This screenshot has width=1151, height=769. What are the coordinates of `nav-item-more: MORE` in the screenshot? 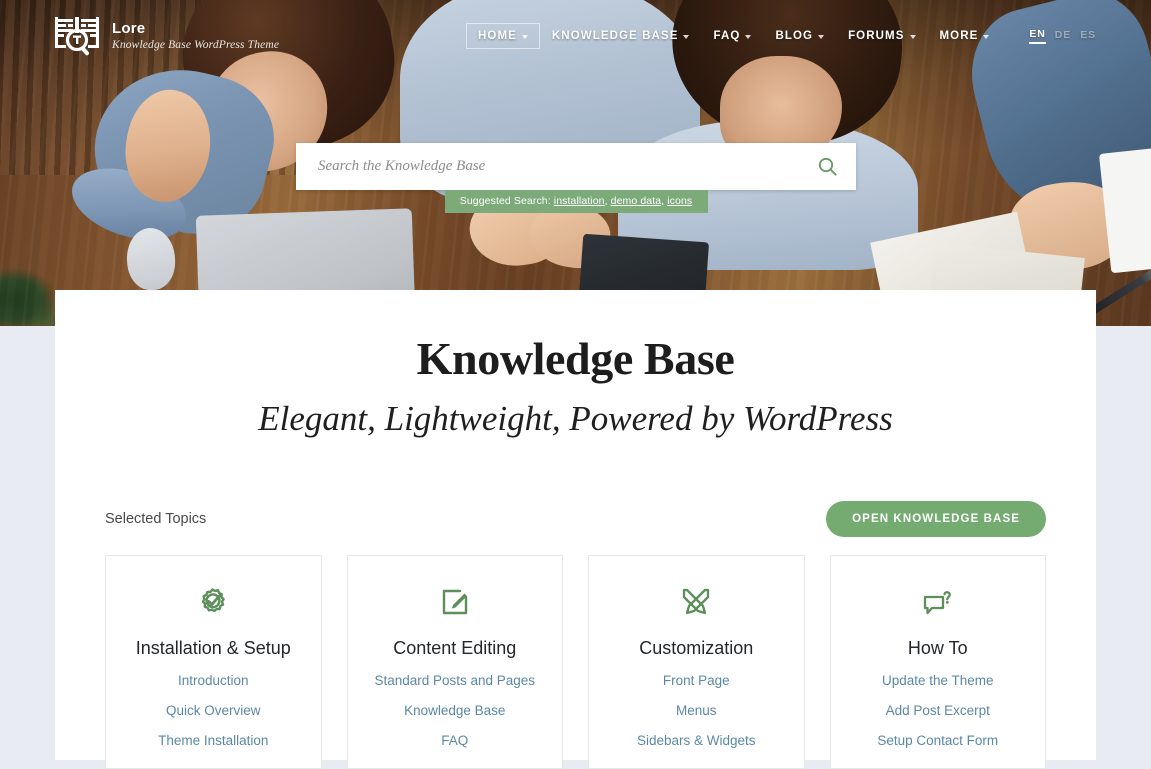 It's located at (965, 36).